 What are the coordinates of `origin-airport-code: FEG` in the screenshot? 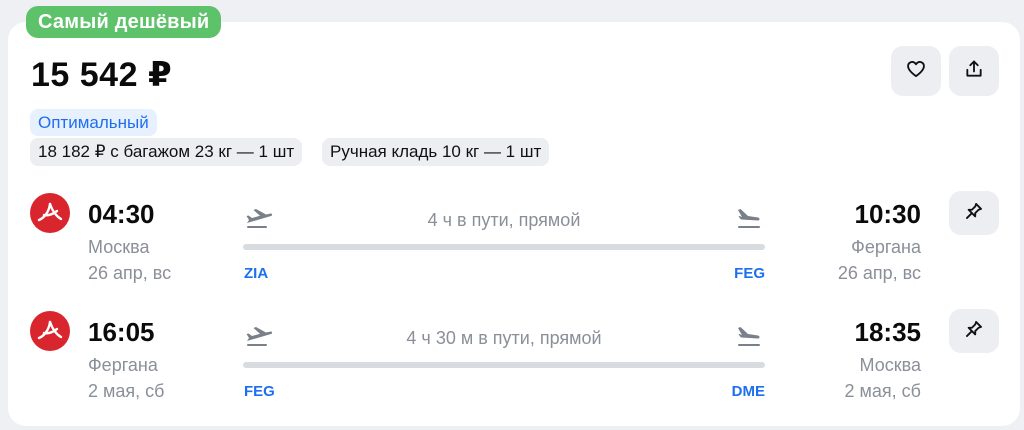 It's located at (259, 391).